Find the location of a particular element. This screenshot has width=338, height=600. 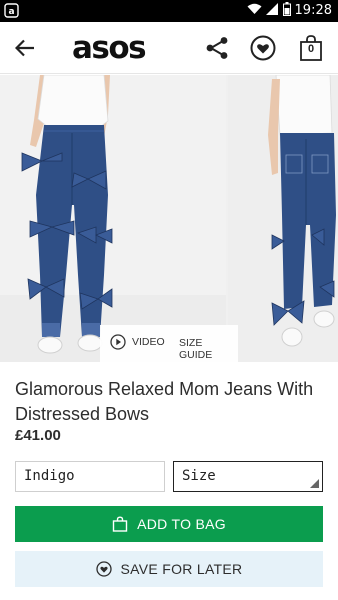

share-button is located at coordinates (217, 48).